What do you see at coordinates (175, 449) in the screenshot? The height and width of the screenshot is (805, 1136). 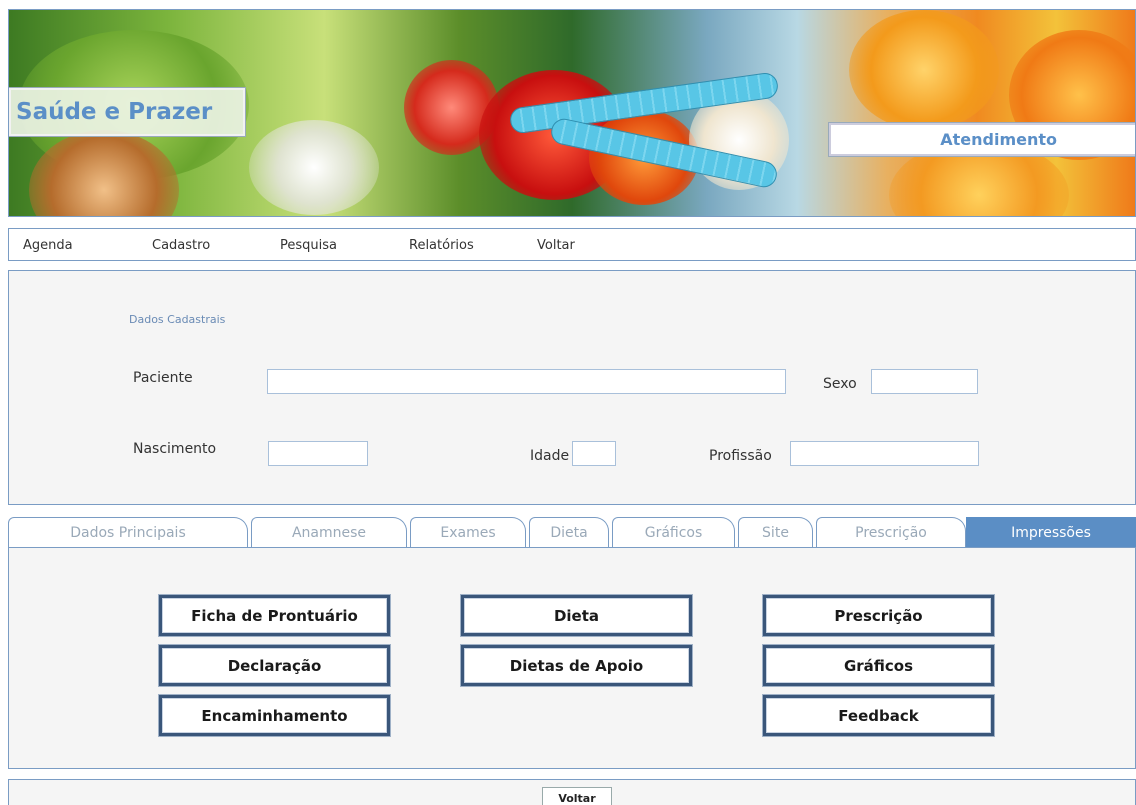 I see `nascimento-label: Nascimento` at bounding box center [175, 449].